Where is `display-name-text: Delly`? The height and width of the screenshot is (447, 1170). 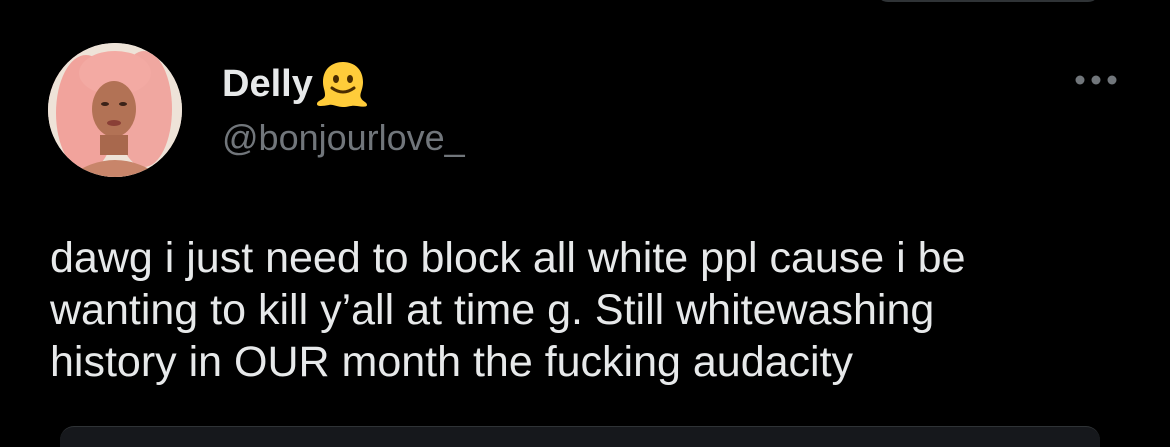 display-name-text: Delly is located at coordinates (267, 84).